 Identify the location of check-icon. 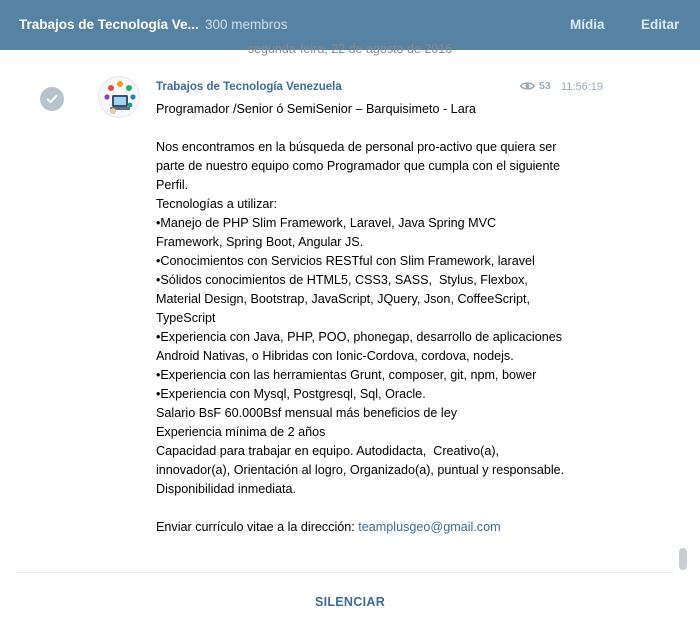
(52, 99).